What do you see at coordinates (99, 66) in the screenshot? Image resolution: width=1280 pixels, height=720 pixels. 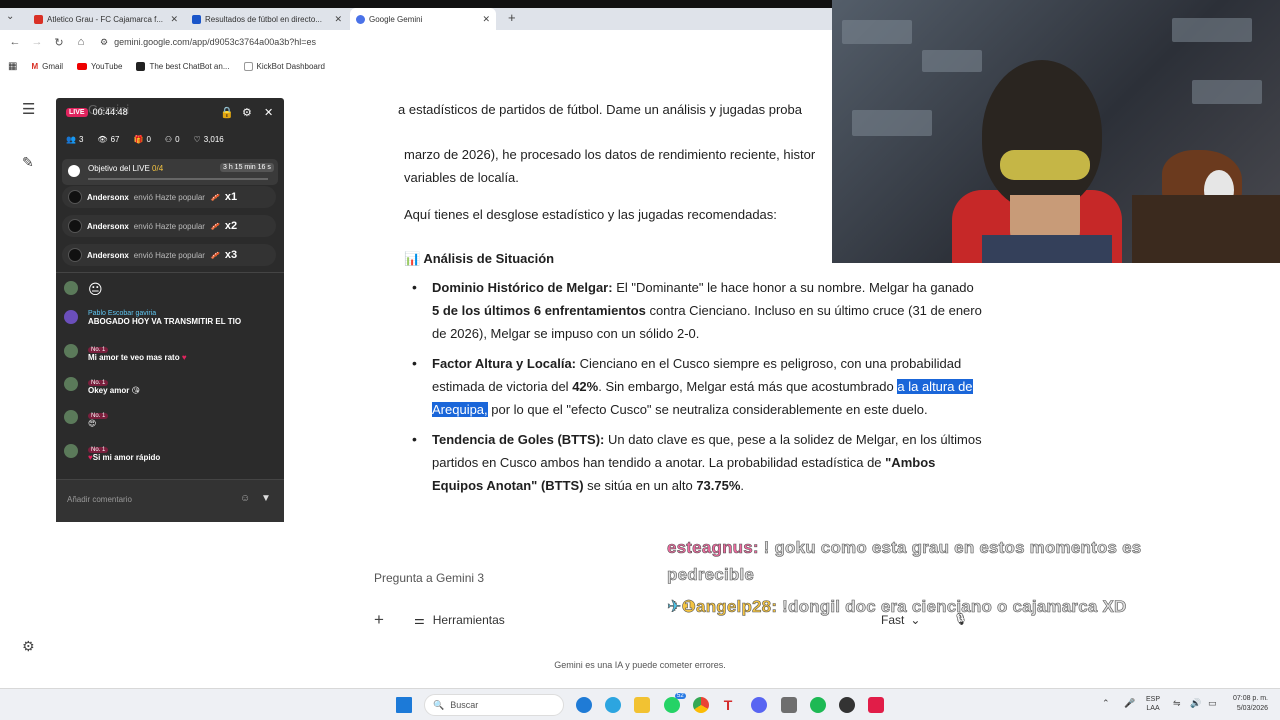 I see `bookmark-youtube: YouTube` at bounding box center [99, 66].